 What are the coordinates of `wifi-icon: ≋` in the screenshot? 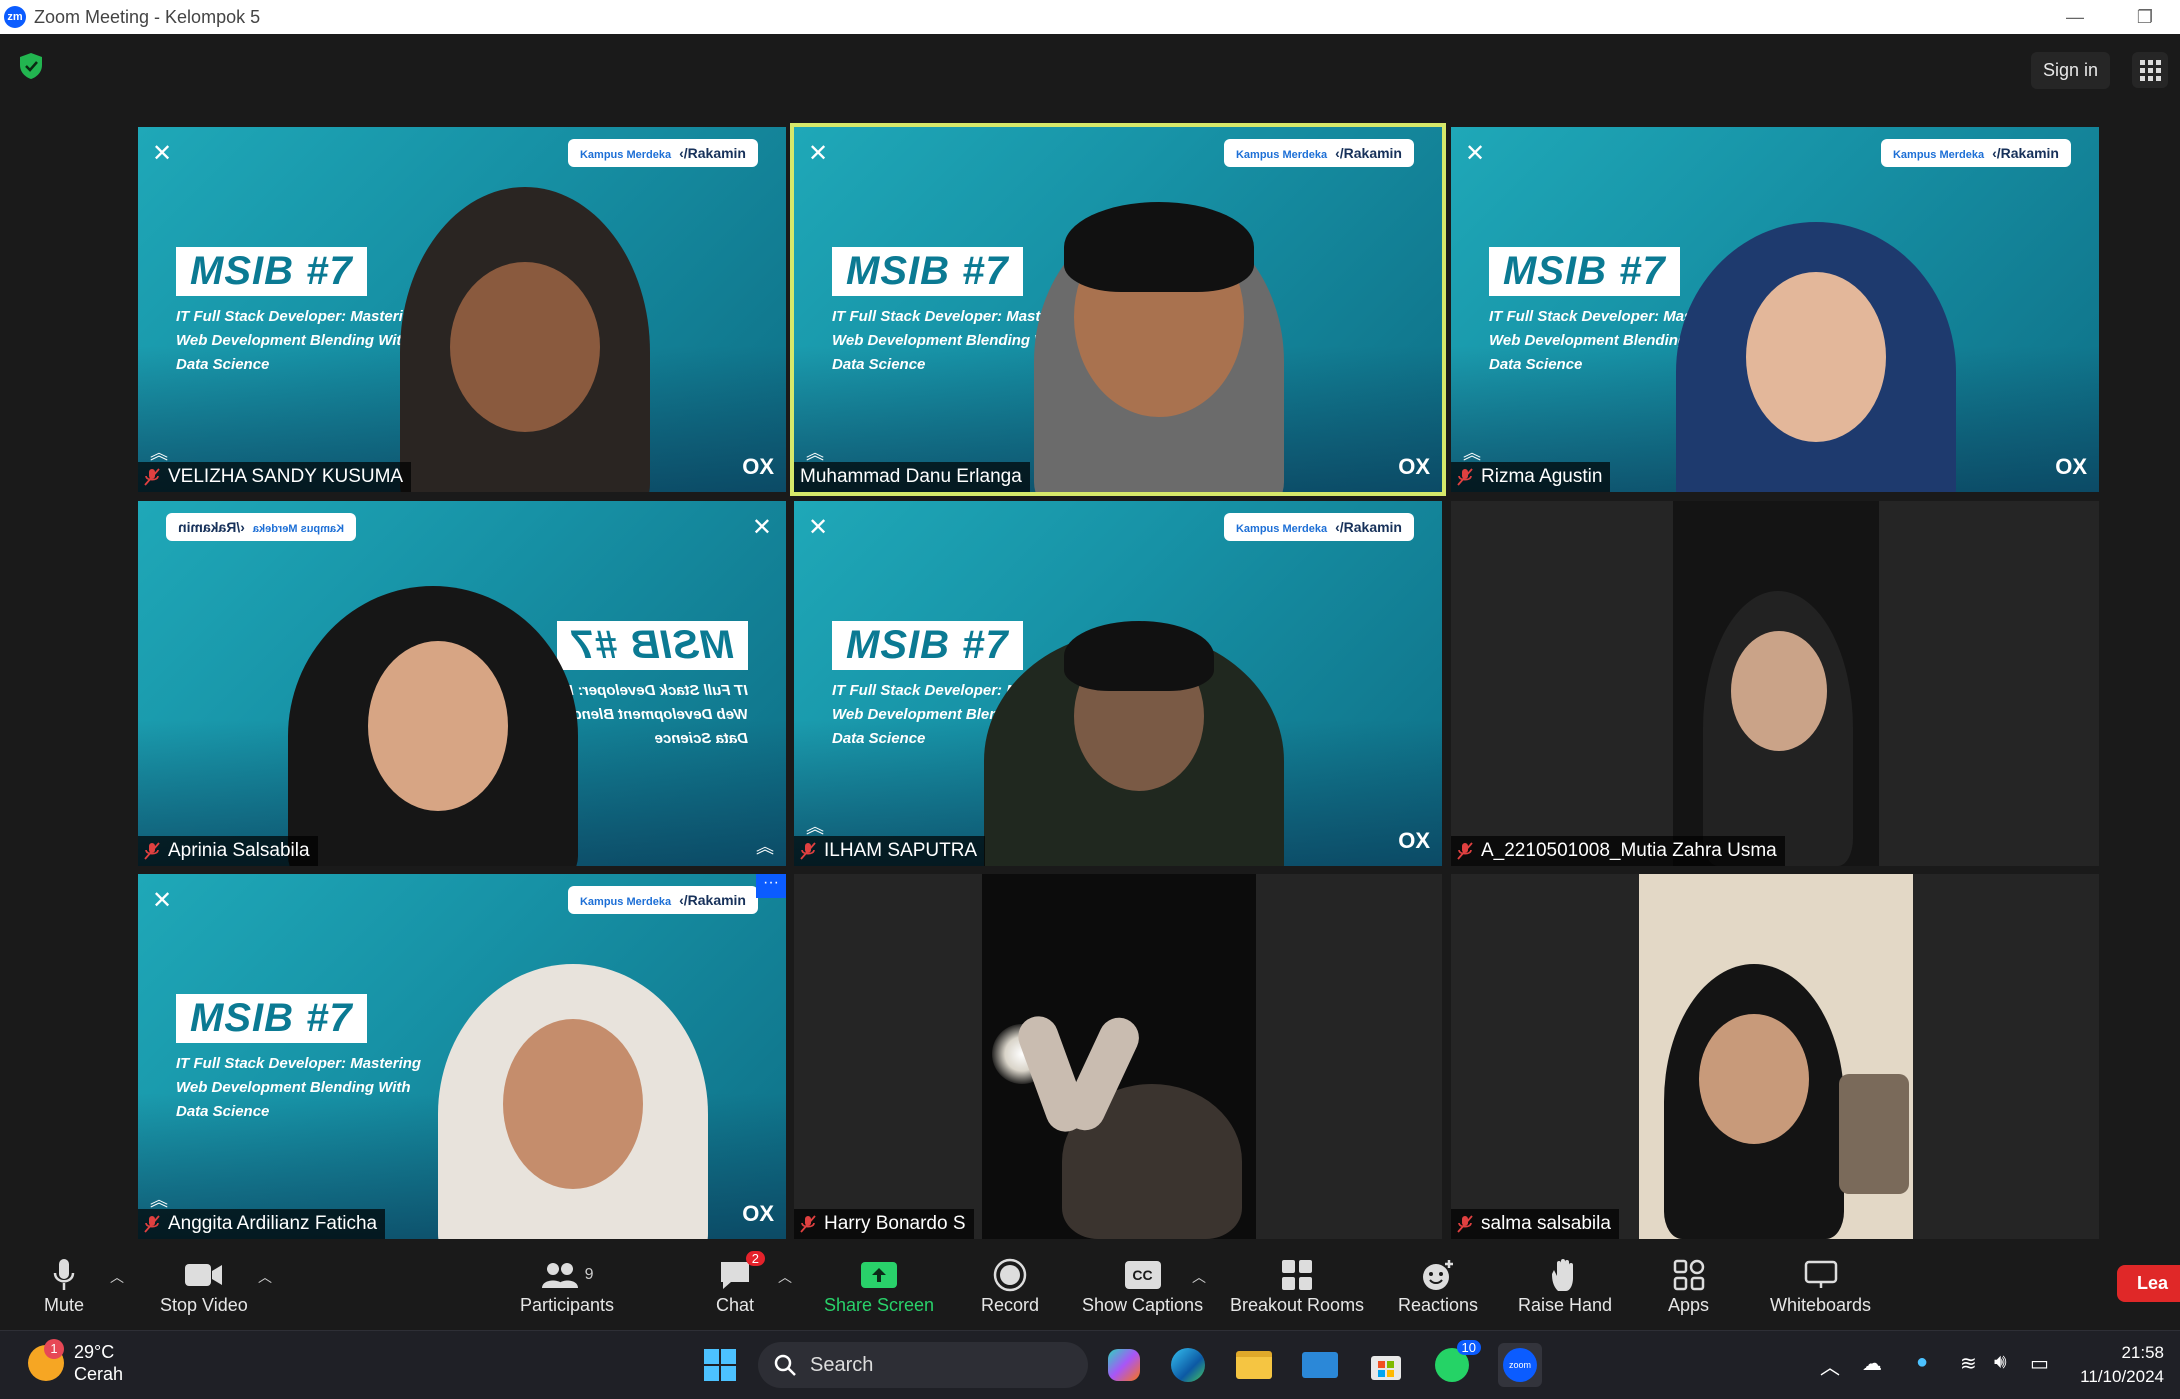 It's located at (1968, 1363).